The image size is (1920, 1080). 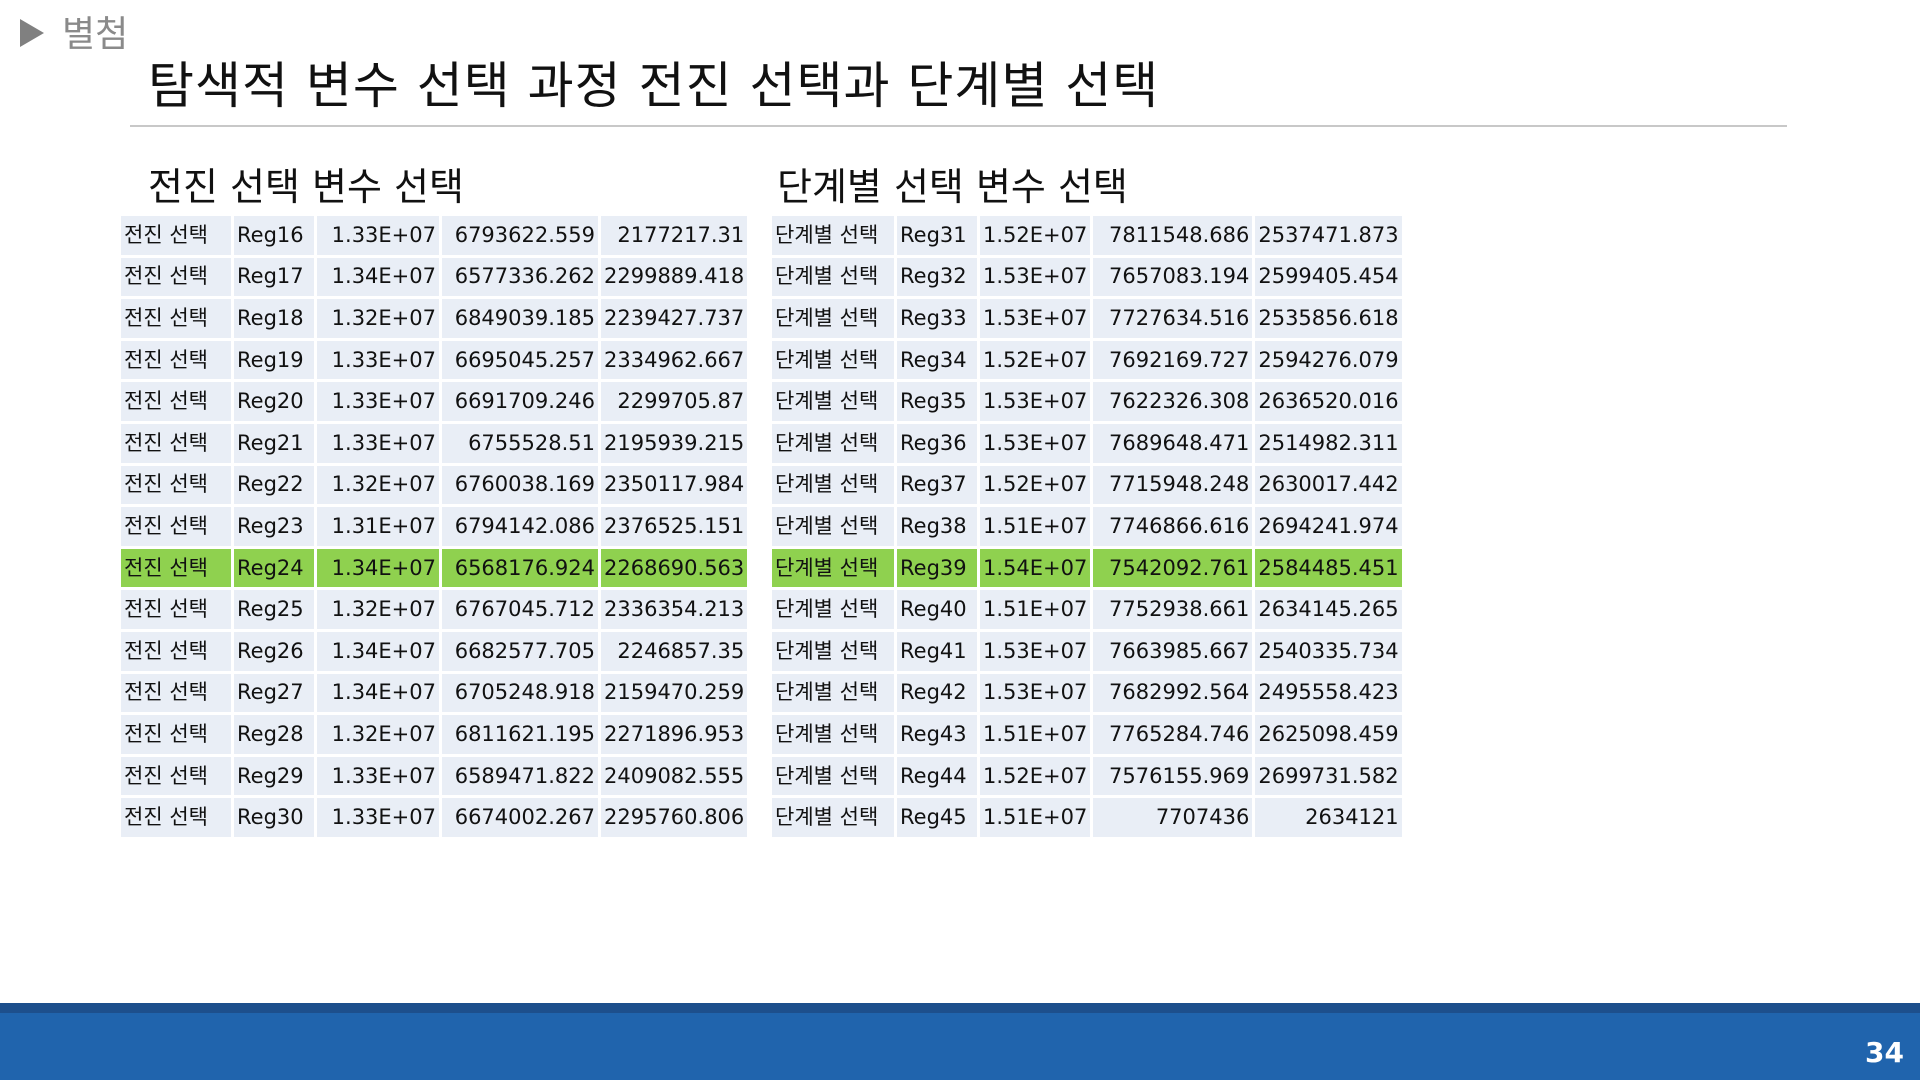 I want to click on table-cell: 6811621.195, so click(x=520, y=734).